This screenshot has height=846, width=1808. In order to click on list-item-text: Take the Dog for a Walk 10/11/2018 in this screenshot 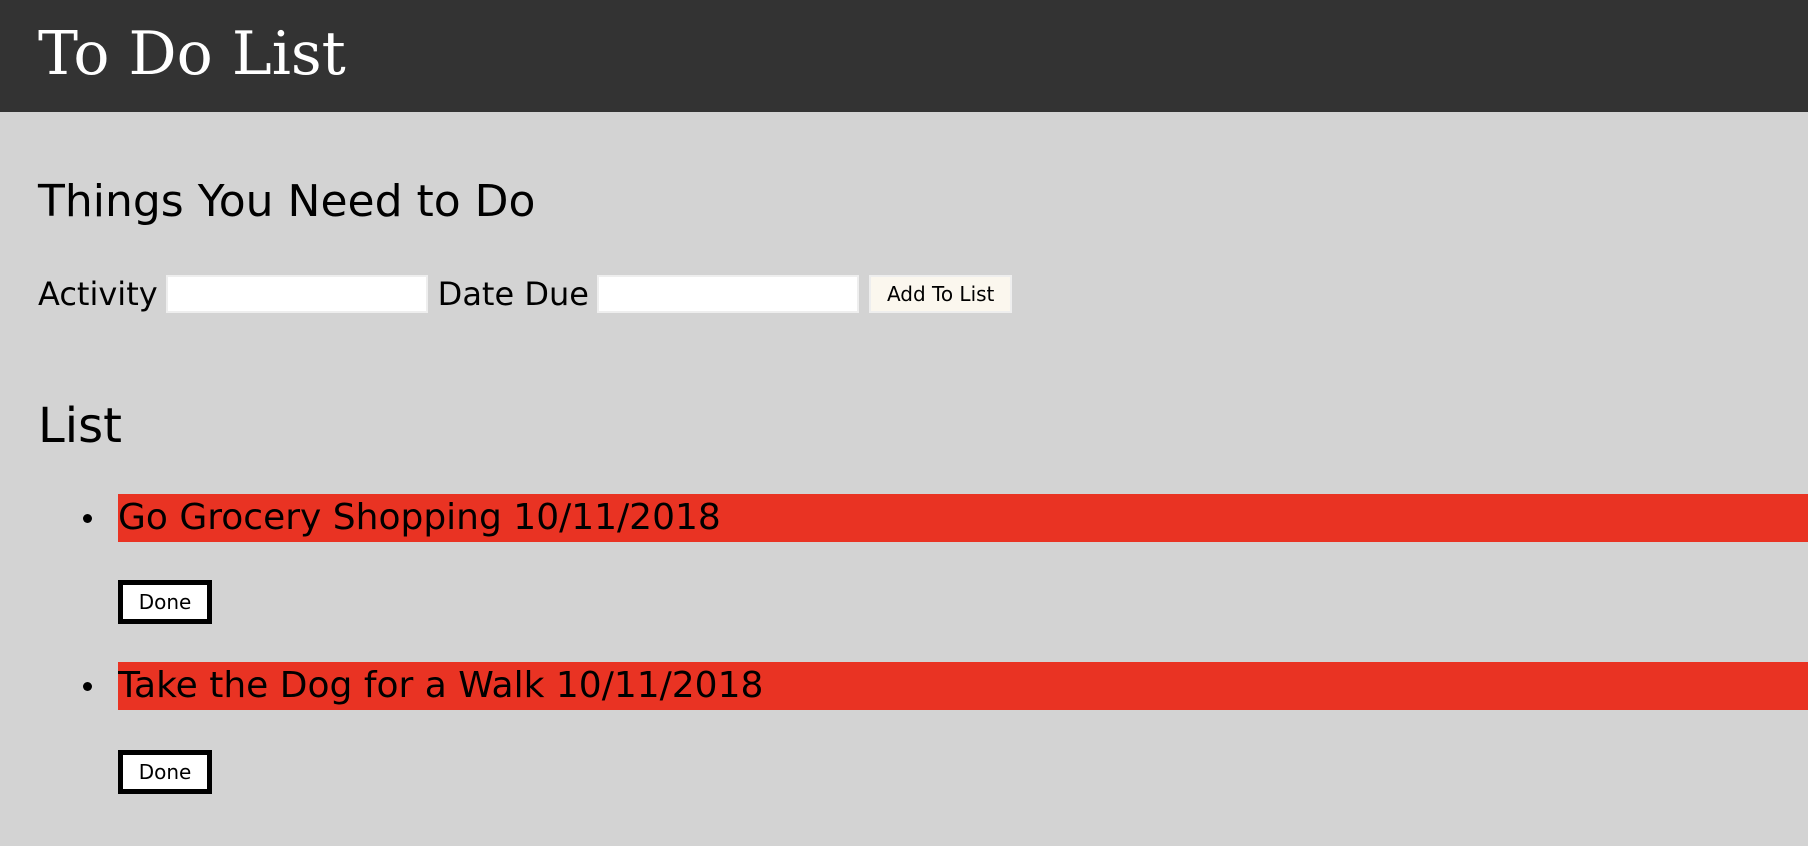, I will do `click(963, 686)`.